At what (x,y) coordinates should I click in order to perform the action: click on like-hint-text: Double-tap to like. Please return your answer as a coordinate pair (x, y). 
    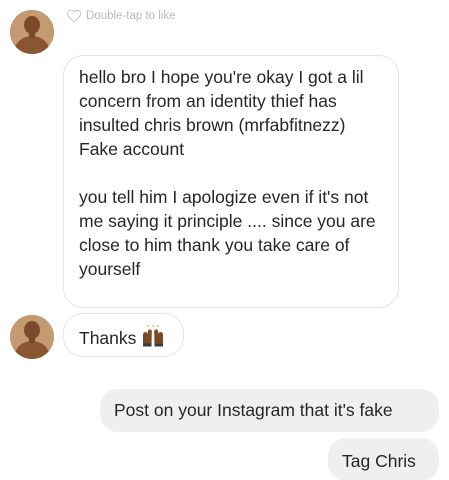
    Looking at the image, I should click on (131, 16).